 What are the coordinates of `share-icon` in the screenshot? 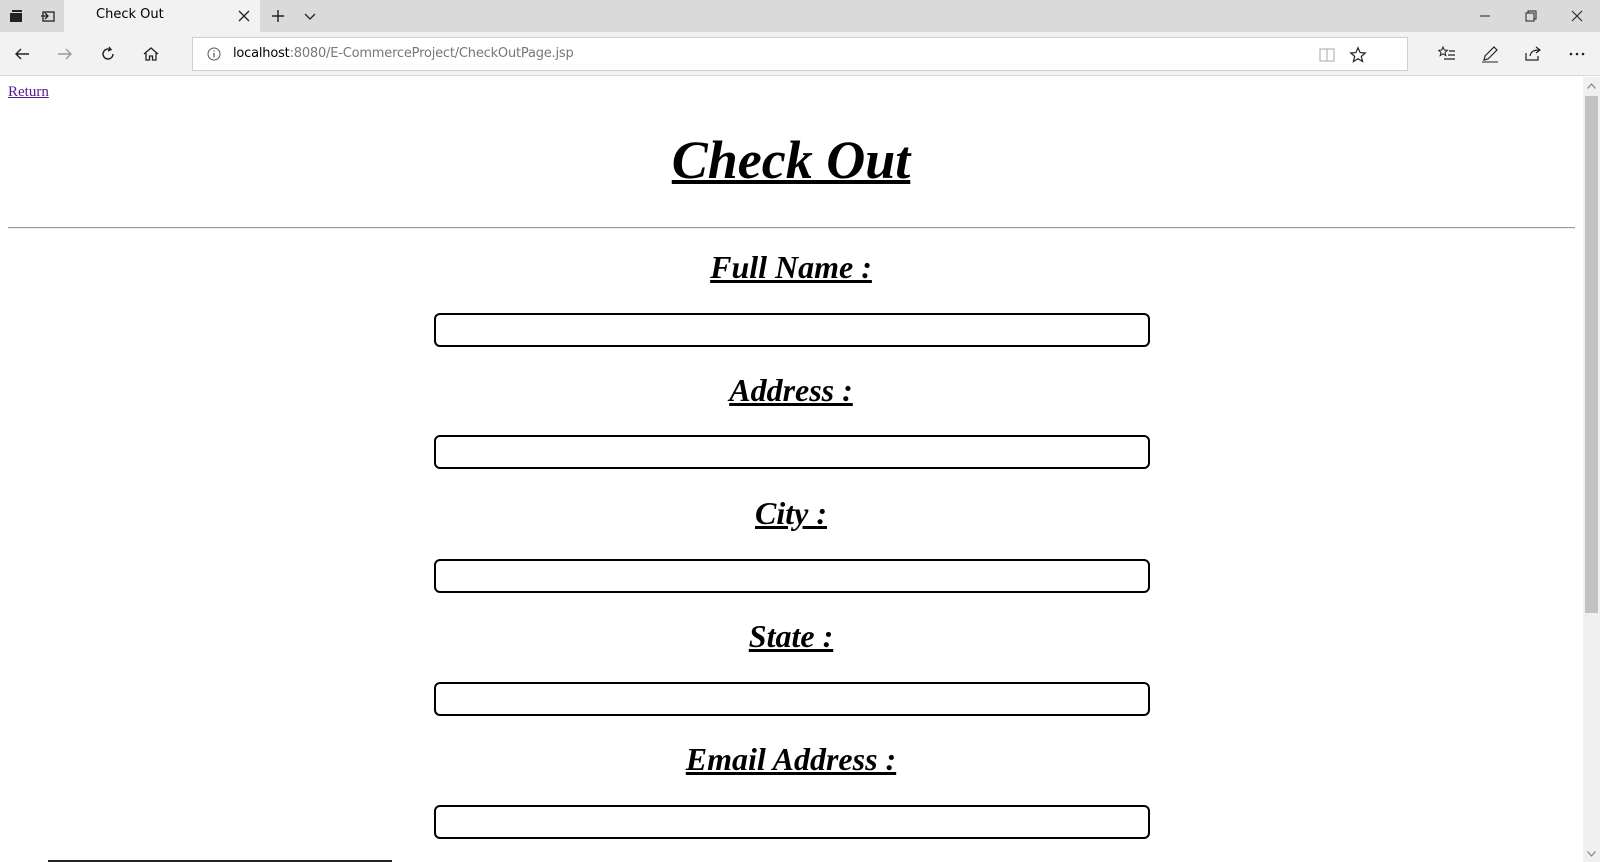 It's located at (1533, 53).